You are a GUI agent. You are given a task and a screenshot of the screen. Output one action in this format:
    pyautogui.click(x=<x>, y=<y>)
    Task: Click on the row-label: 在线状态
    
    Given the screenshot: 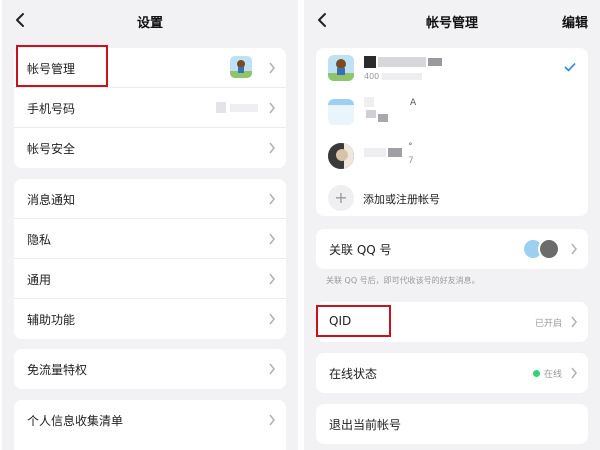 What is the action you would take?
    pyautogui.click(x=353, y=374)
    